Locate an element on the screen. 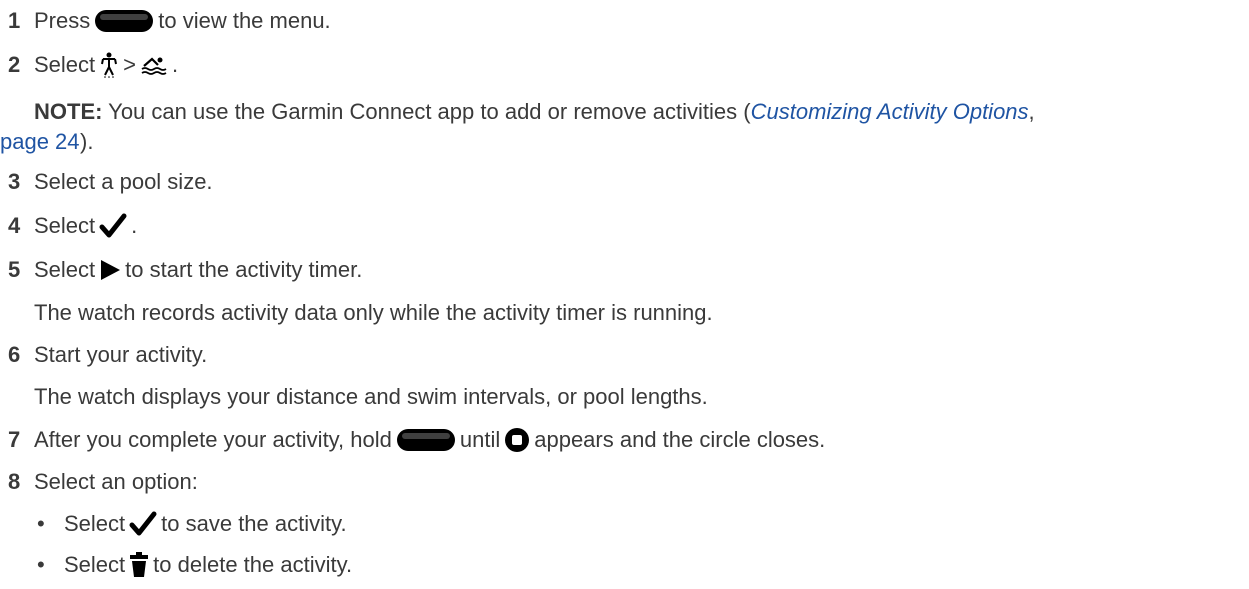 This screenshot has width=1249, height=589. step-text: After you complete your activity, hold is located at coordinates (213, 439).